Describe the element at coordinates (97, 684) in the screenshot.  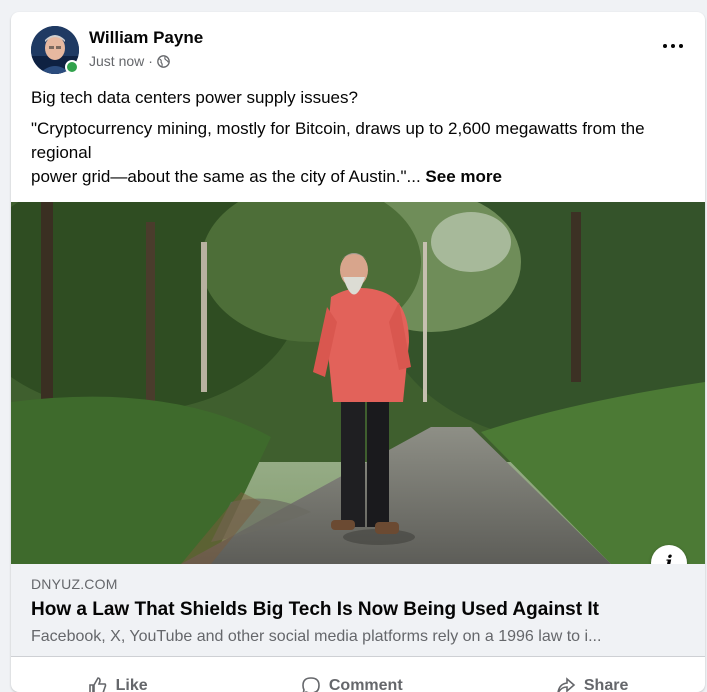
I see `thumbs-up-icon` at that location.